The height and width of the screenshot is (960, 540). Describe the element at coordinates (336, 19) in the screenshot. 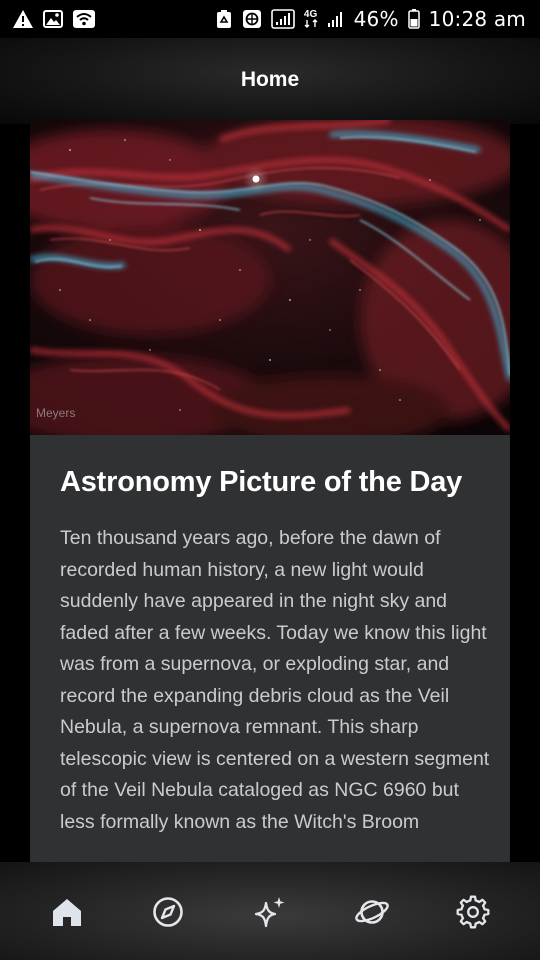

I see `signal-weak-icon` at that location.